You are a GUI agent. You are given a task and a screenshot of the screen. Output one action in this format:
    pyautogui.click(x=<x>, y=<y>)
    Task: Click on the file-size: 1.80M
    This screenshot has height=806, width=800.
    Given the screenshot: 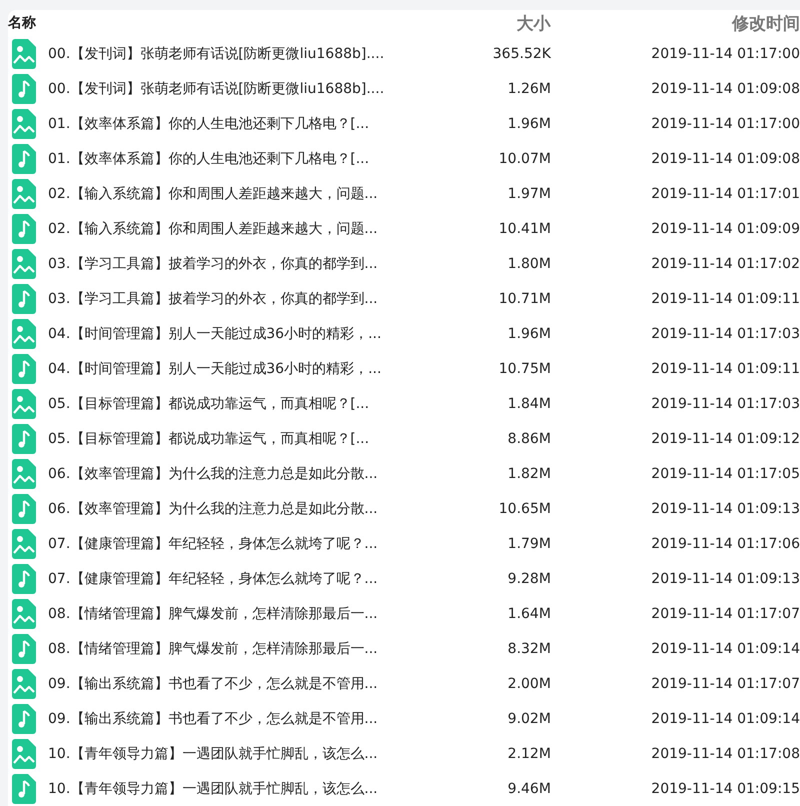 What is the action you would take?
    pyautogui.click(x=528, y=264)
    